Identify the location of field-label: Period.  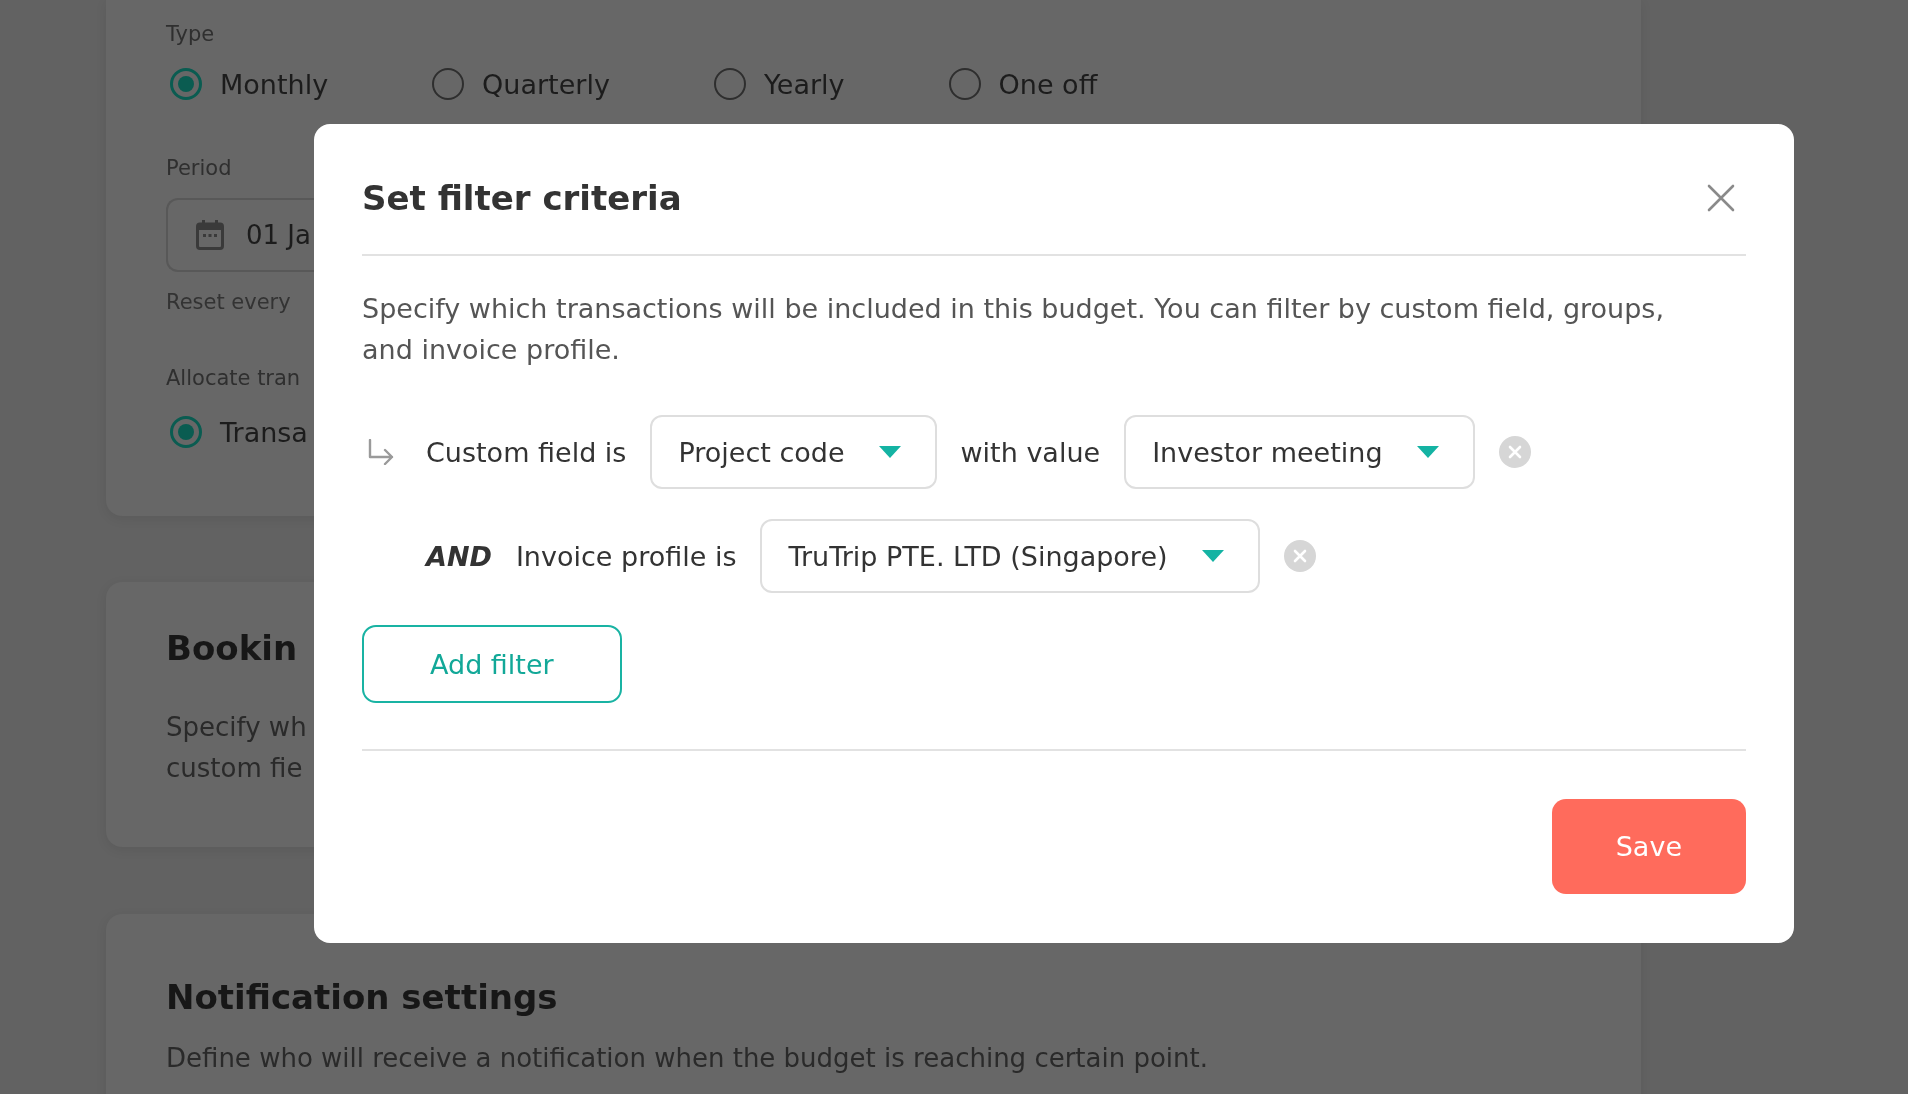
(199, 168).